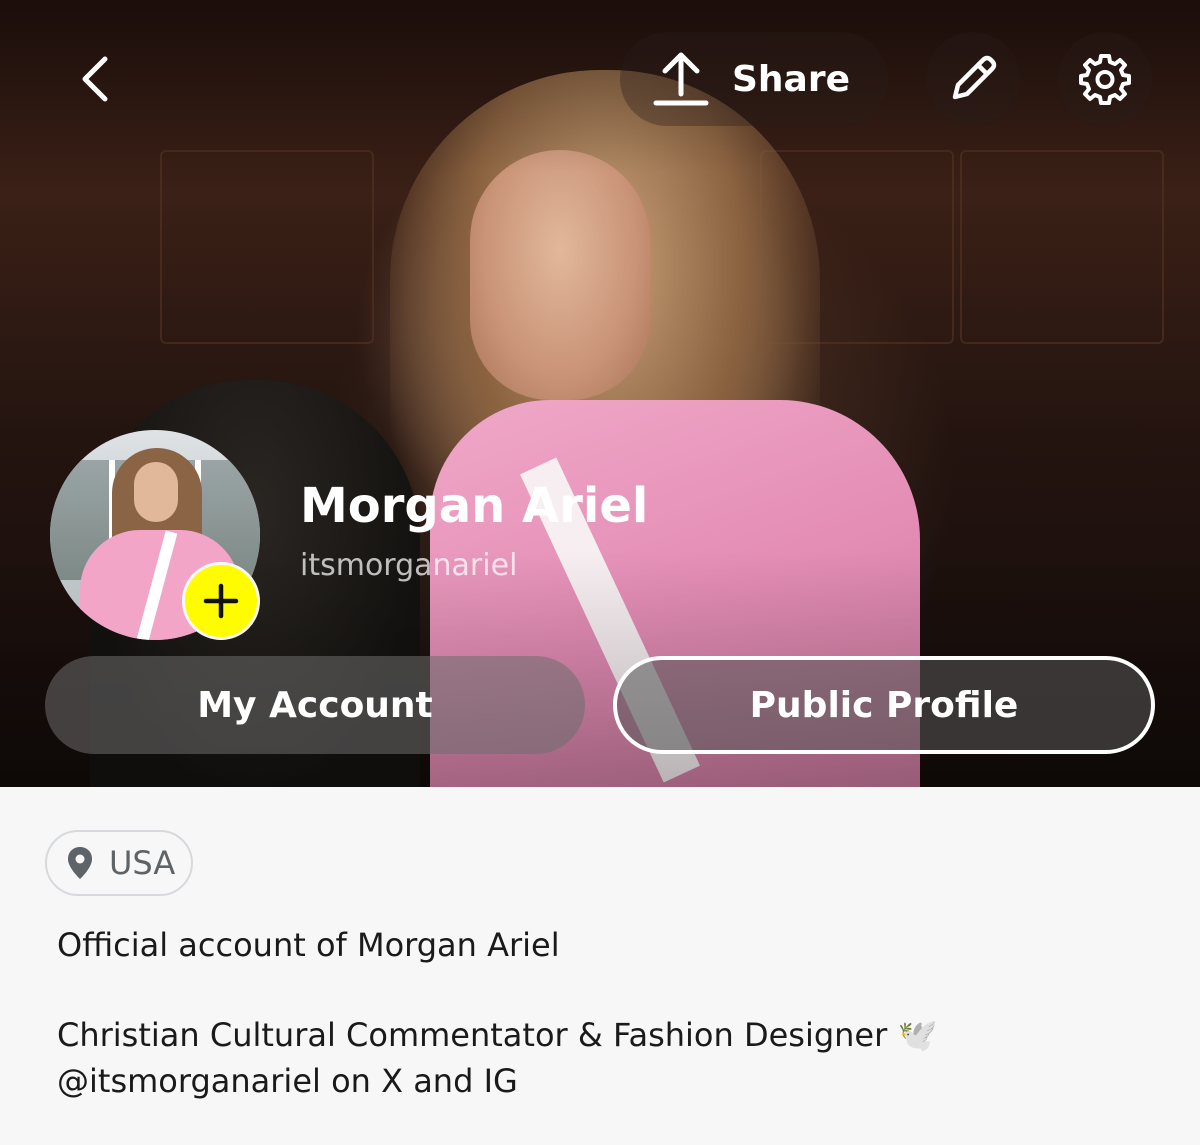 The height and width of the screenshot is (1145, 1200). I want to click on my-account-button: My Account, so click(315, 705).